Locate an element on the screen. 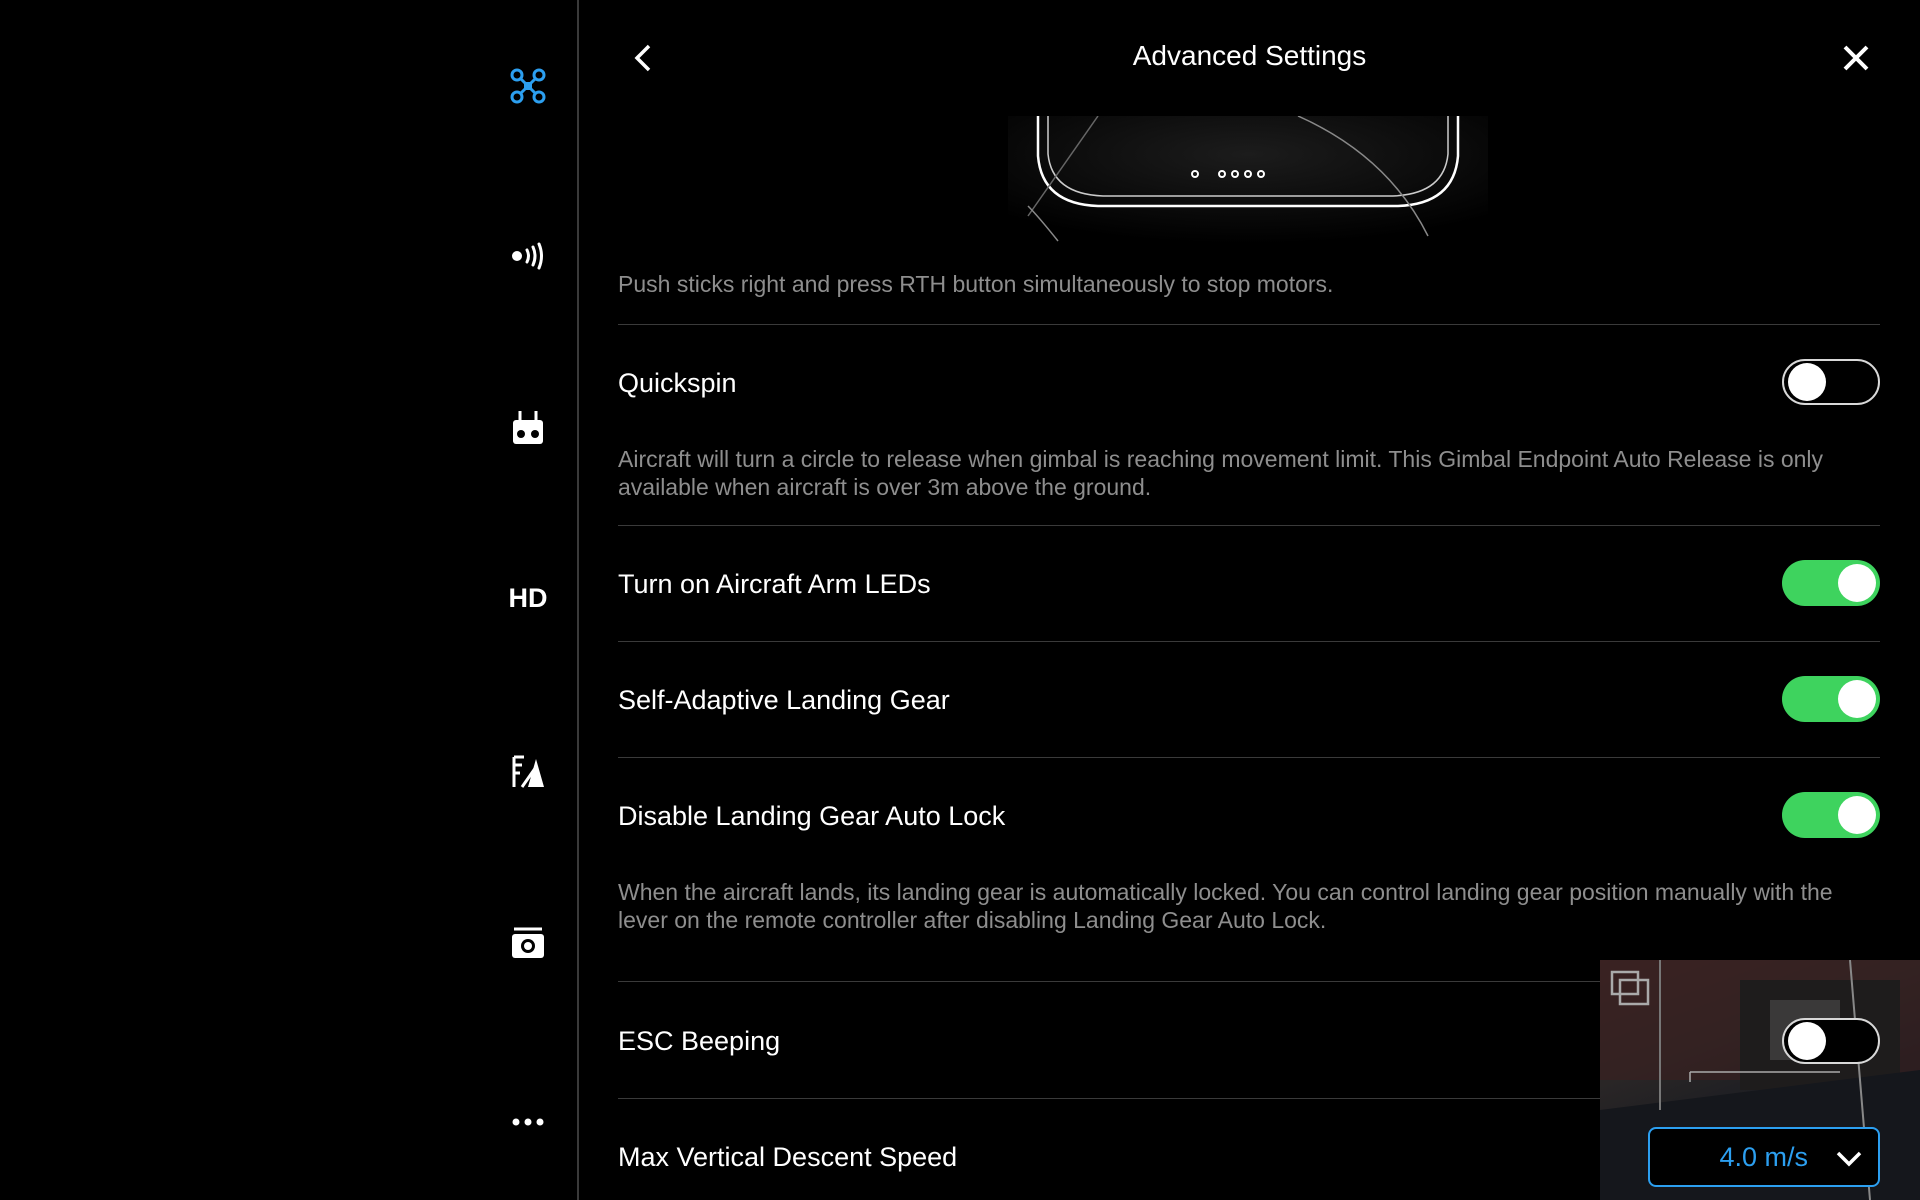 The image size is (1920, 1200). chevron-down-icon is located at coordinates (1849, 1159).